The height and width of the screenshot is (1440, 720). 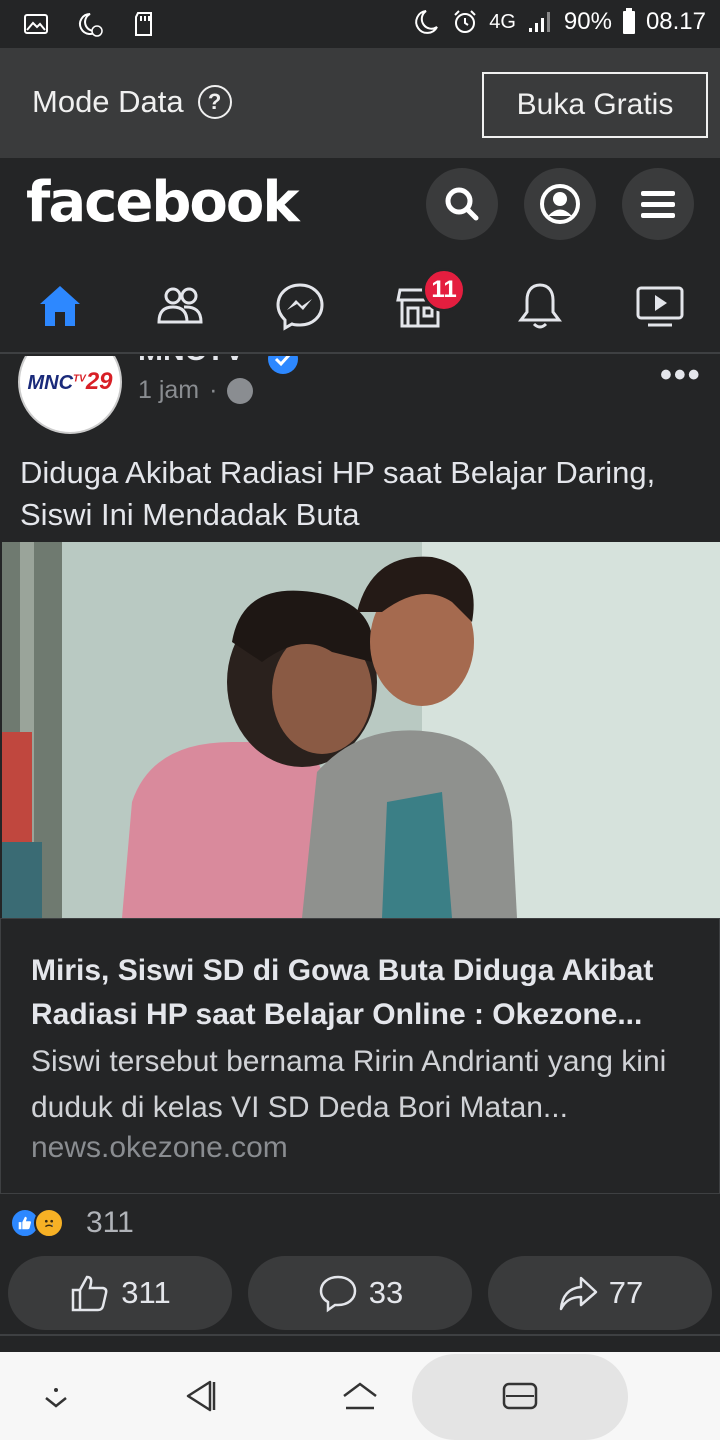 I want to click on like-count: 311, so click(x=146, y=1292).